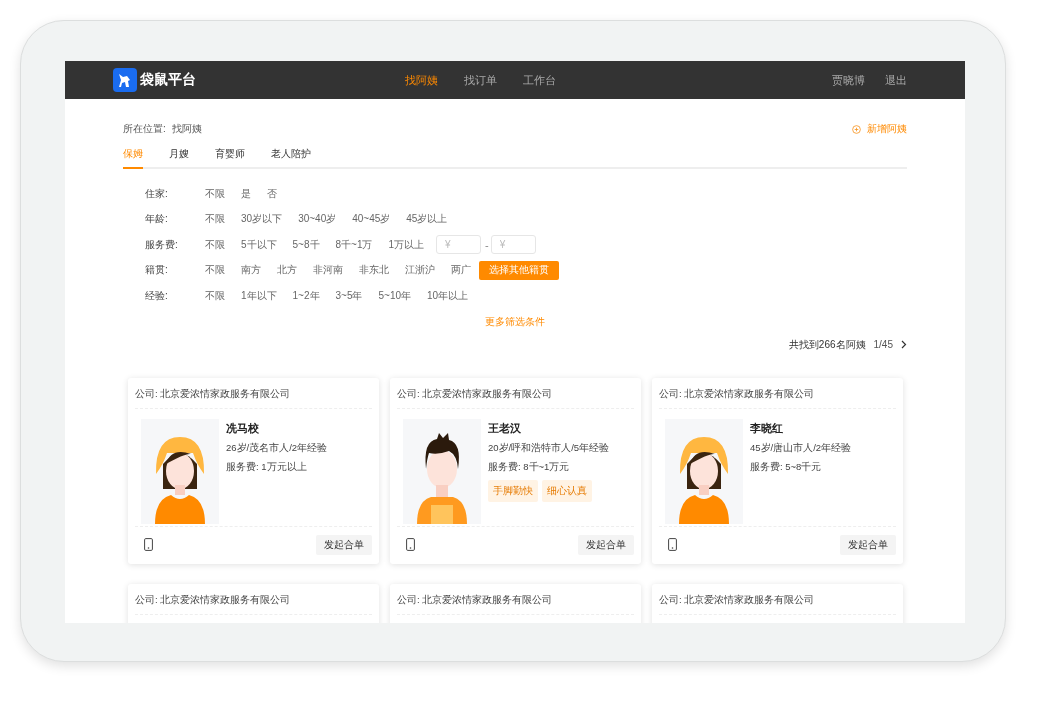 Image resolution: width=1048 pixels, height=703 pixels. I want to click on filter-option: 是, so click(246, 193).